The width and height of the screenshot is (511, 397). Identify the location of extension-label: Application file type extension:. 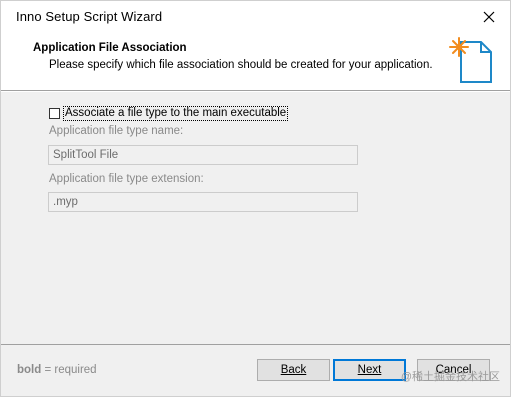
(126, 179).